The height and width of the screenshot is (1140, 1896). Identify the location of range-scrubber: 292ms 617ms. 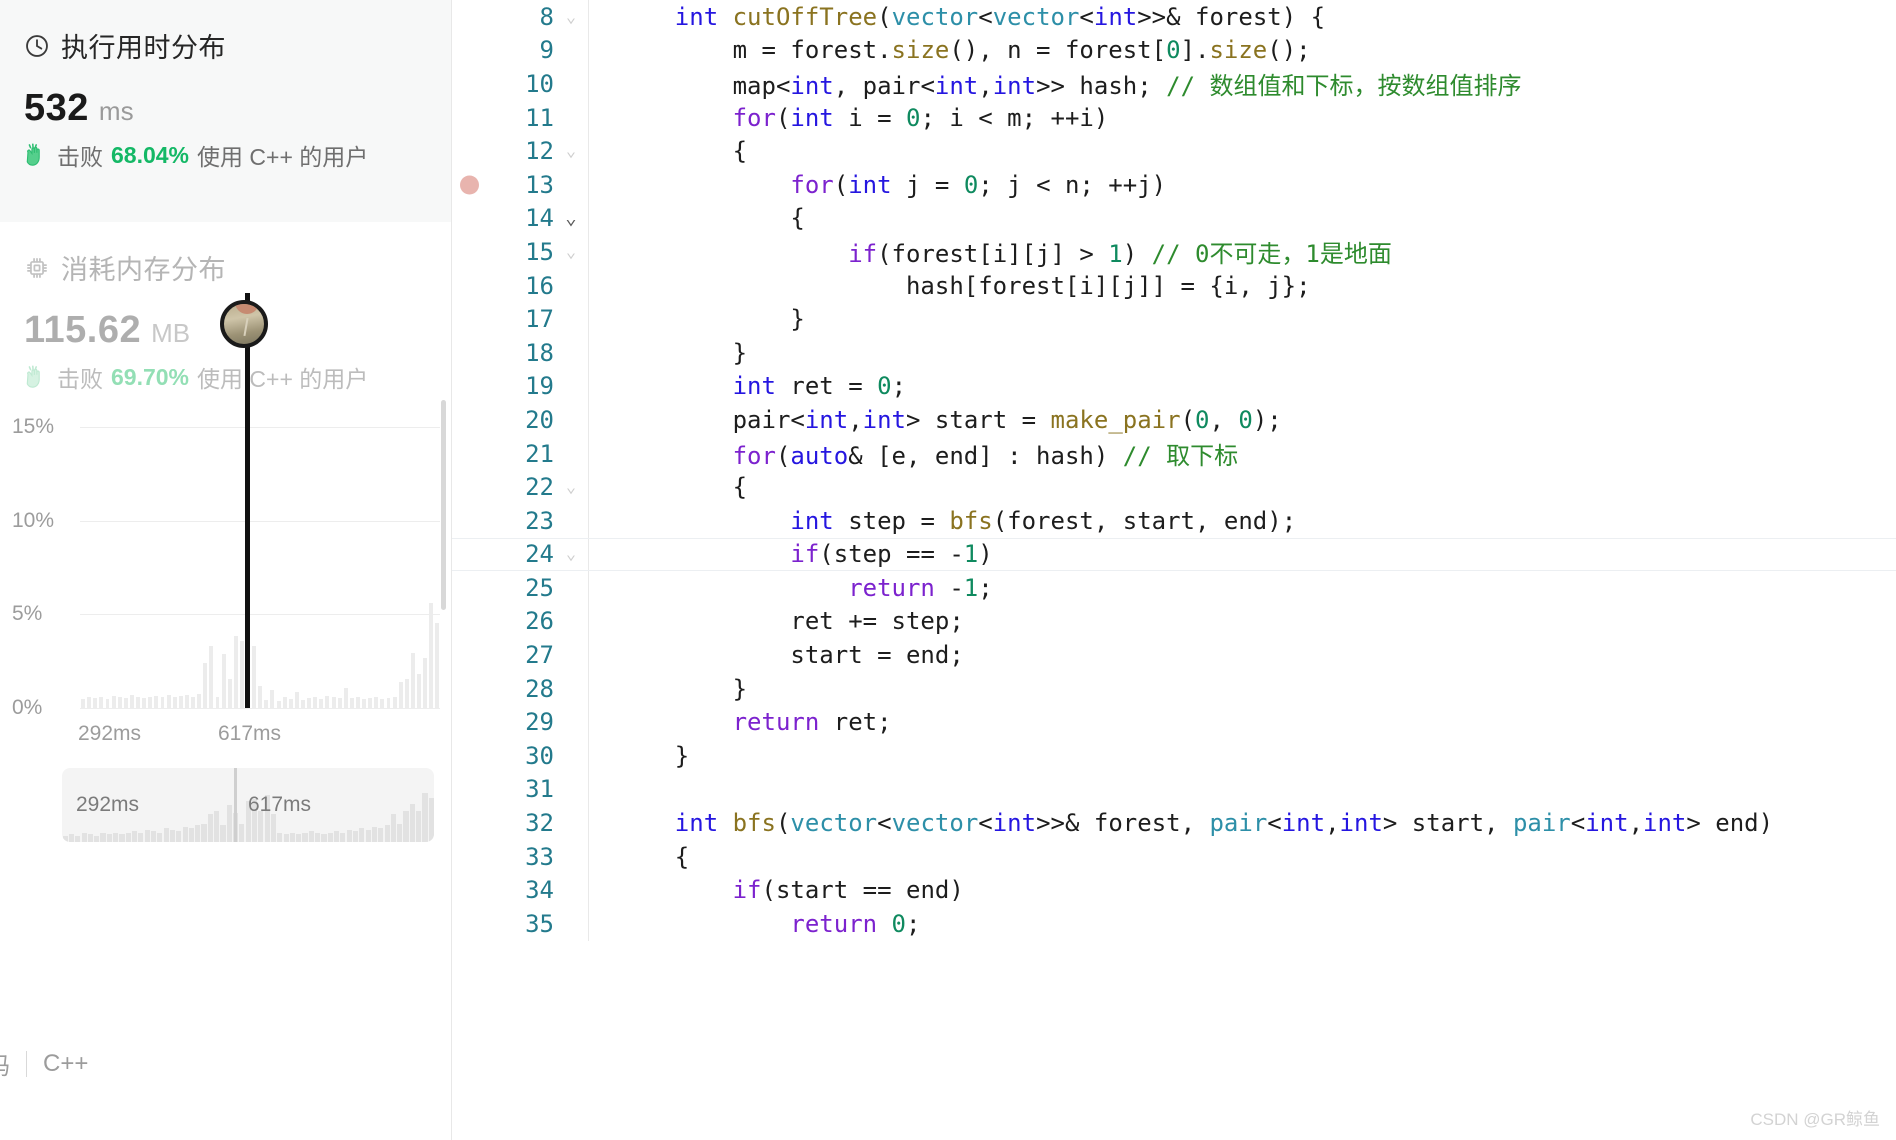
(248, 805).